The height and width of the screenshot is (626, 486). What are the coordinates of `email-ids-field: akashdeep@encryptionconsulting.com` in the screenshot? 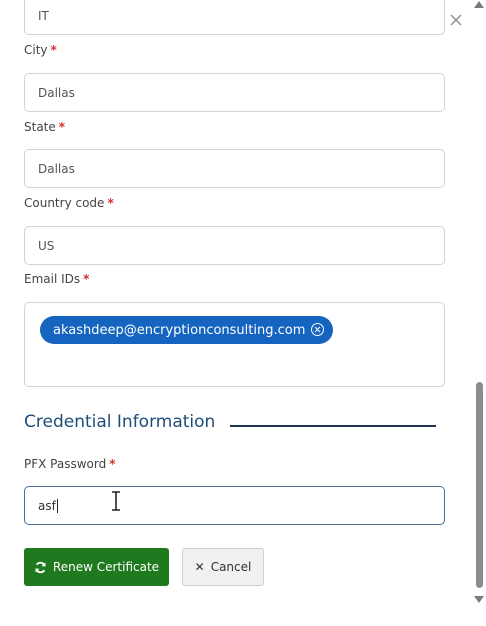 It's located at (234, 344).